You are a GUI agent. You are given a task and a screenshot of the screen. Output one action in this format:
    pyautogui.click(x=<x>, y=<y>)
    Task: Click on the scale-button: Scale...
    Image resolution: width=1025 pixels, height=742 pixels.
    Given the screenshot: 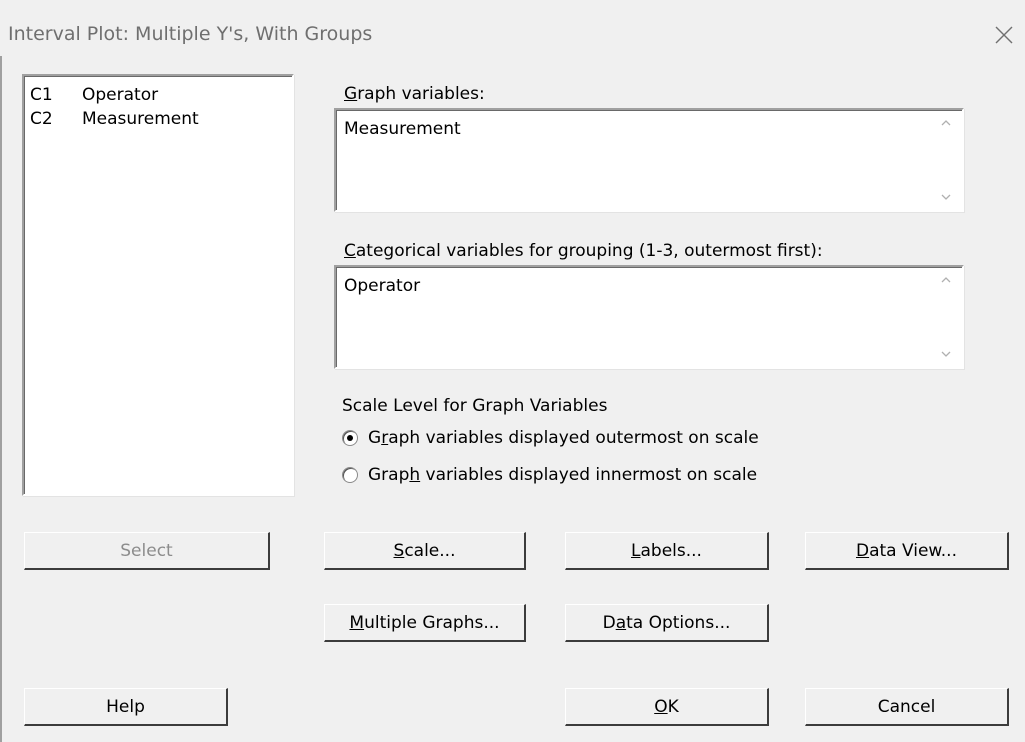 What is the action you would take?
    pyautogui.click(x=425, y=551)
    